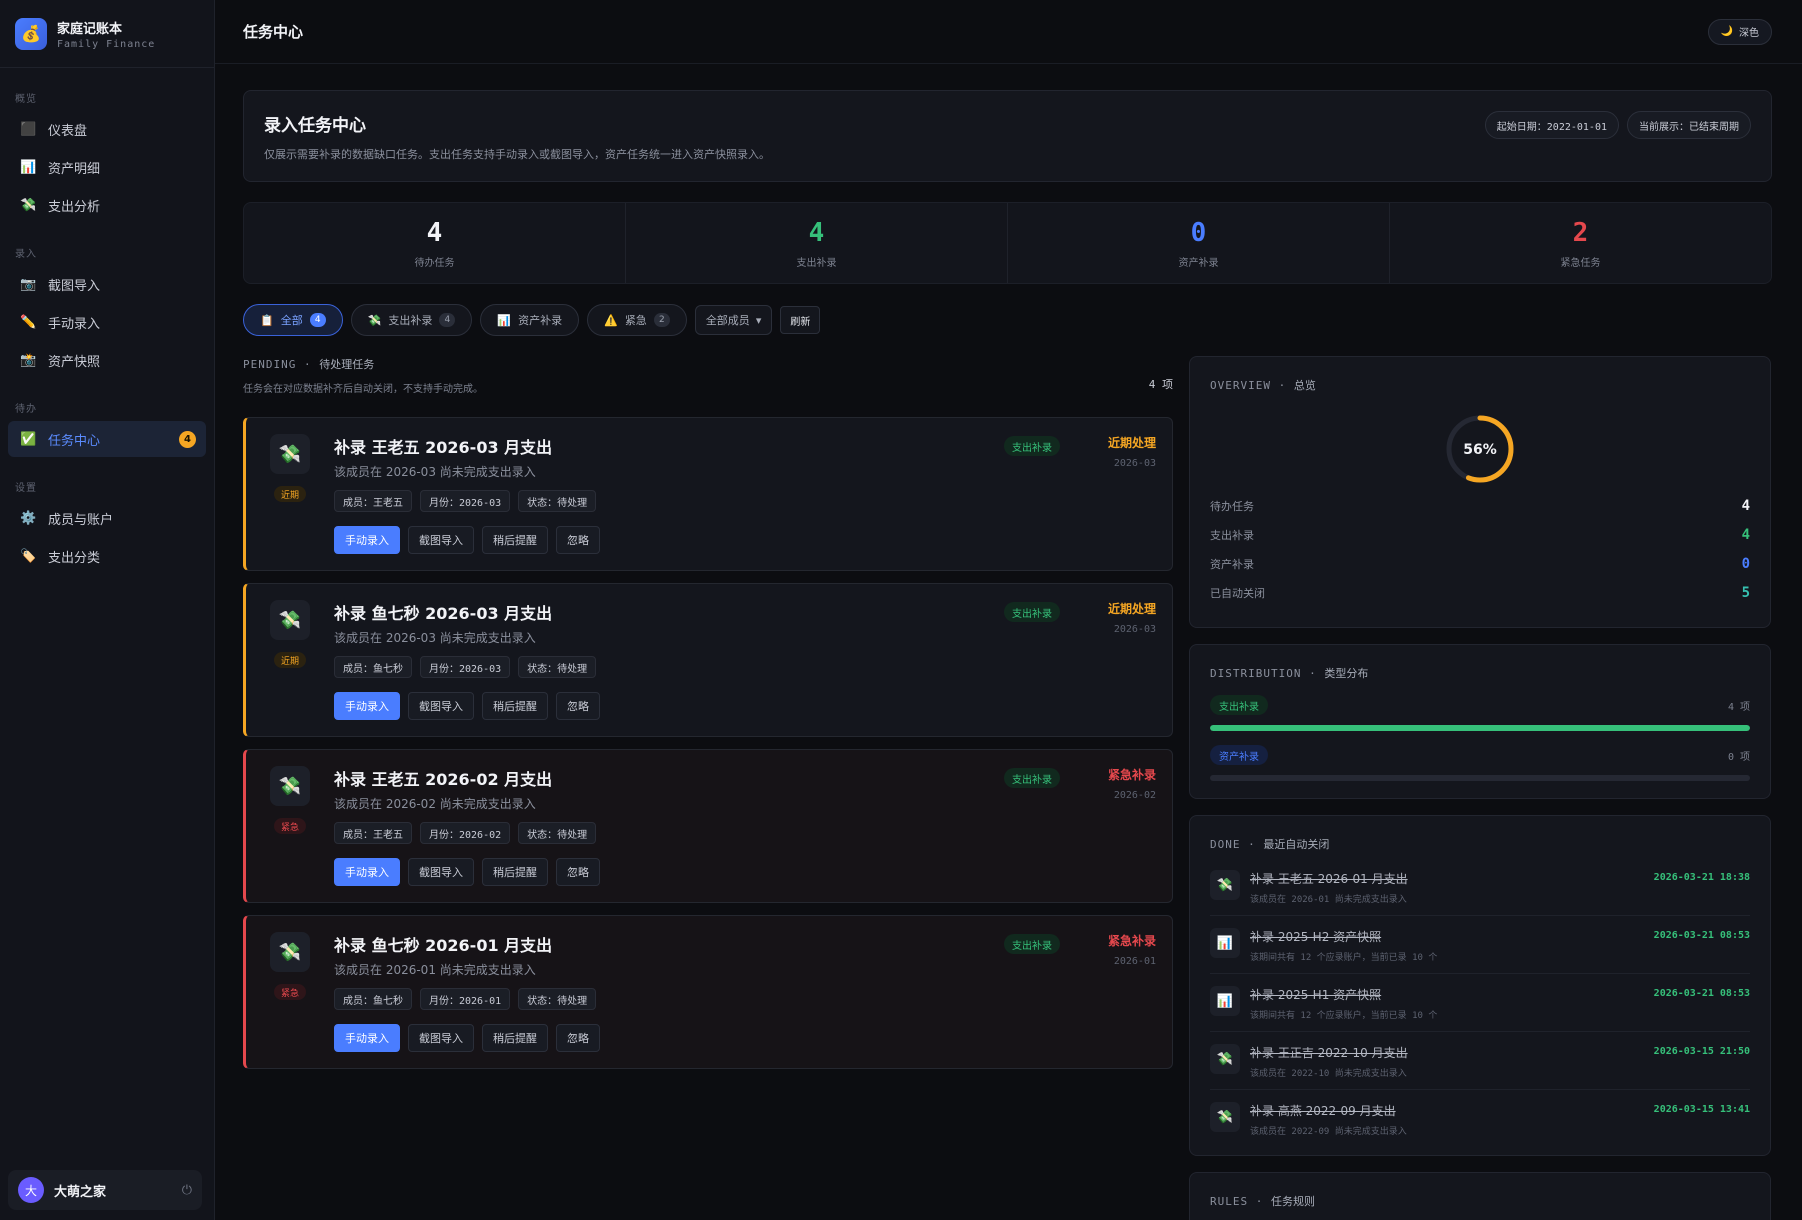  What do you see at coordinates (1739, 31) in the screenshot?
I see `theme-toggle-button: 🌙 深色` at bounding box center [1739, 31].